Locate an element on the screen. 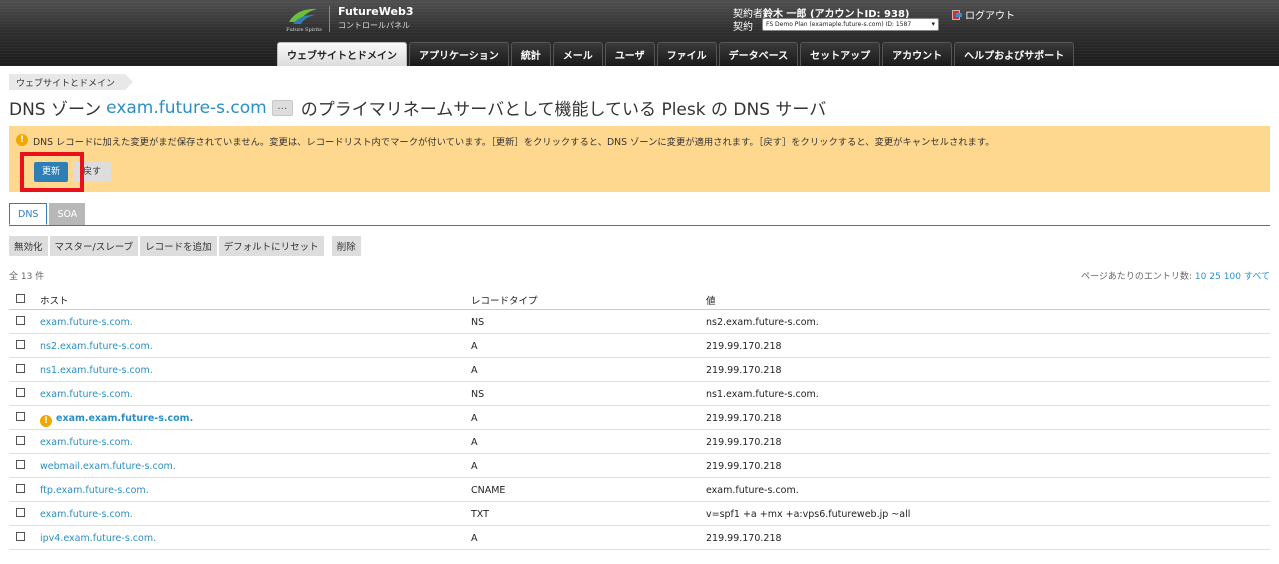 The width and height of the screenshot is (1279, 564). row-host-link: ipv4.exam.future-s.com. is located at coordinates (98, 538).